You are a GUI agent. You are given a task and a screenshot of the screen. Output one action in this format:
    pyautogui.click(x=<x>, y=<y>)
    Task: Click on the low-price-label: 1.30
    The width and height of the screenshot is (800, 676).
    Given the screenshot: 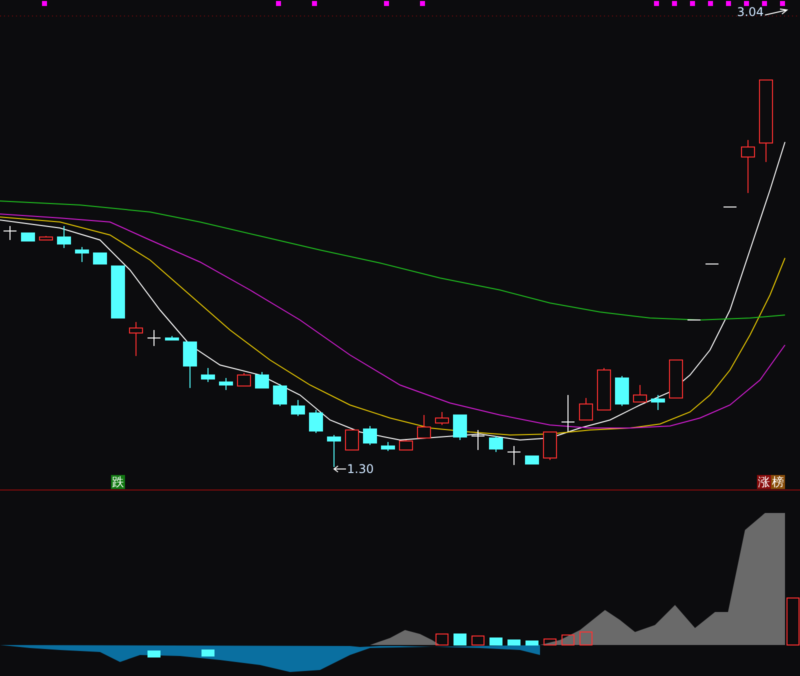 What is the action you would take?
    pyautogui.click(x=360, y=469)
    